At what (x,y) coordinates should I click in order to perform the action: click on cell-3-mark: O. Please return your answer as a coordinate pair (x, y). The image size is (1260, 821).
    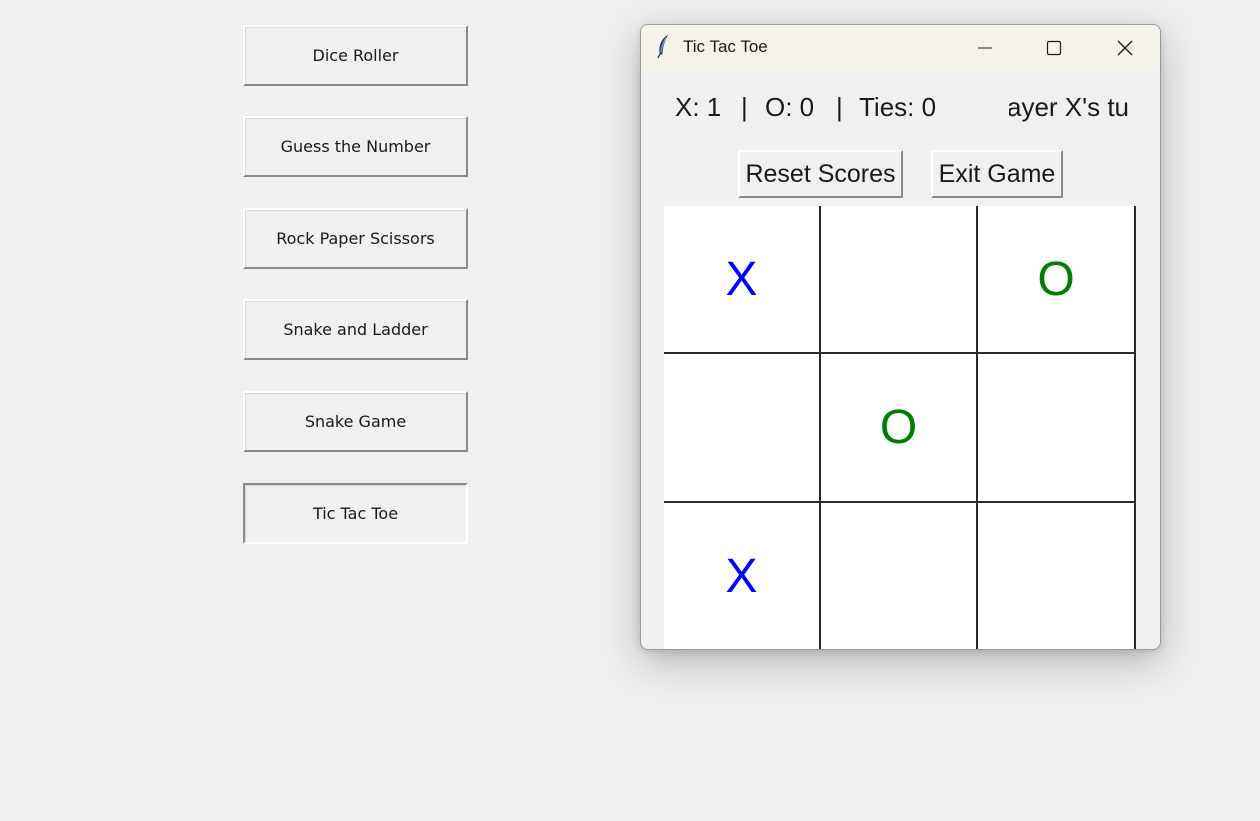
    Looking at the image, I should click on (1056, 279).